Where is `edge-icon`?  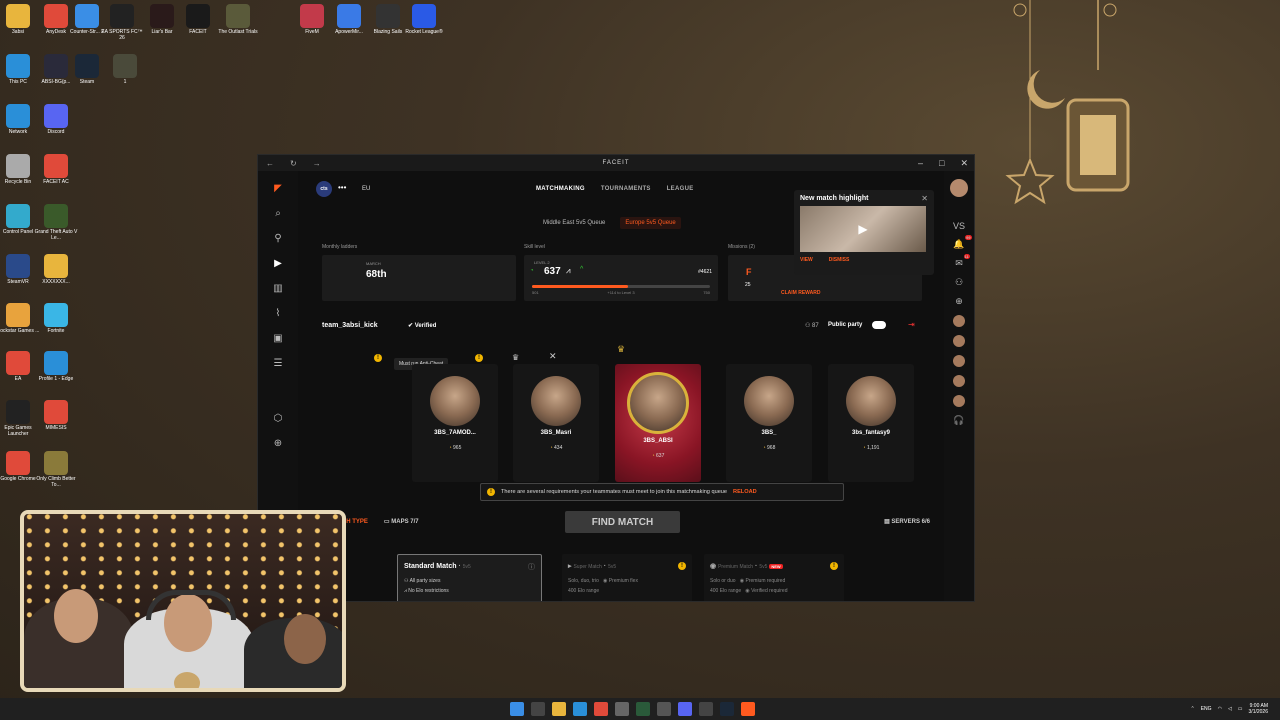
edge-icon is located at coordinates (580, 709).